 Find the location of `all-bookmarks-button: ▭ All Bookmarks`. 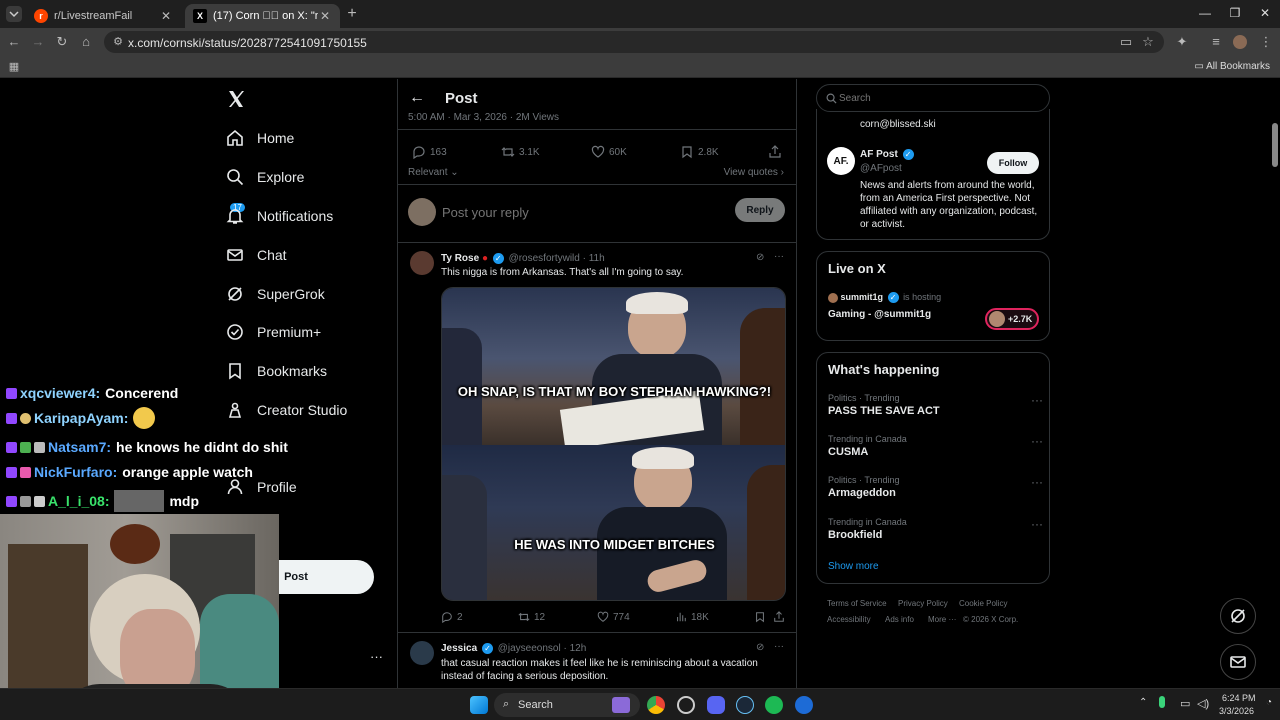

all-bookmarks-button: ▭ All Bookmarks is located at coordinates (1232, 66).